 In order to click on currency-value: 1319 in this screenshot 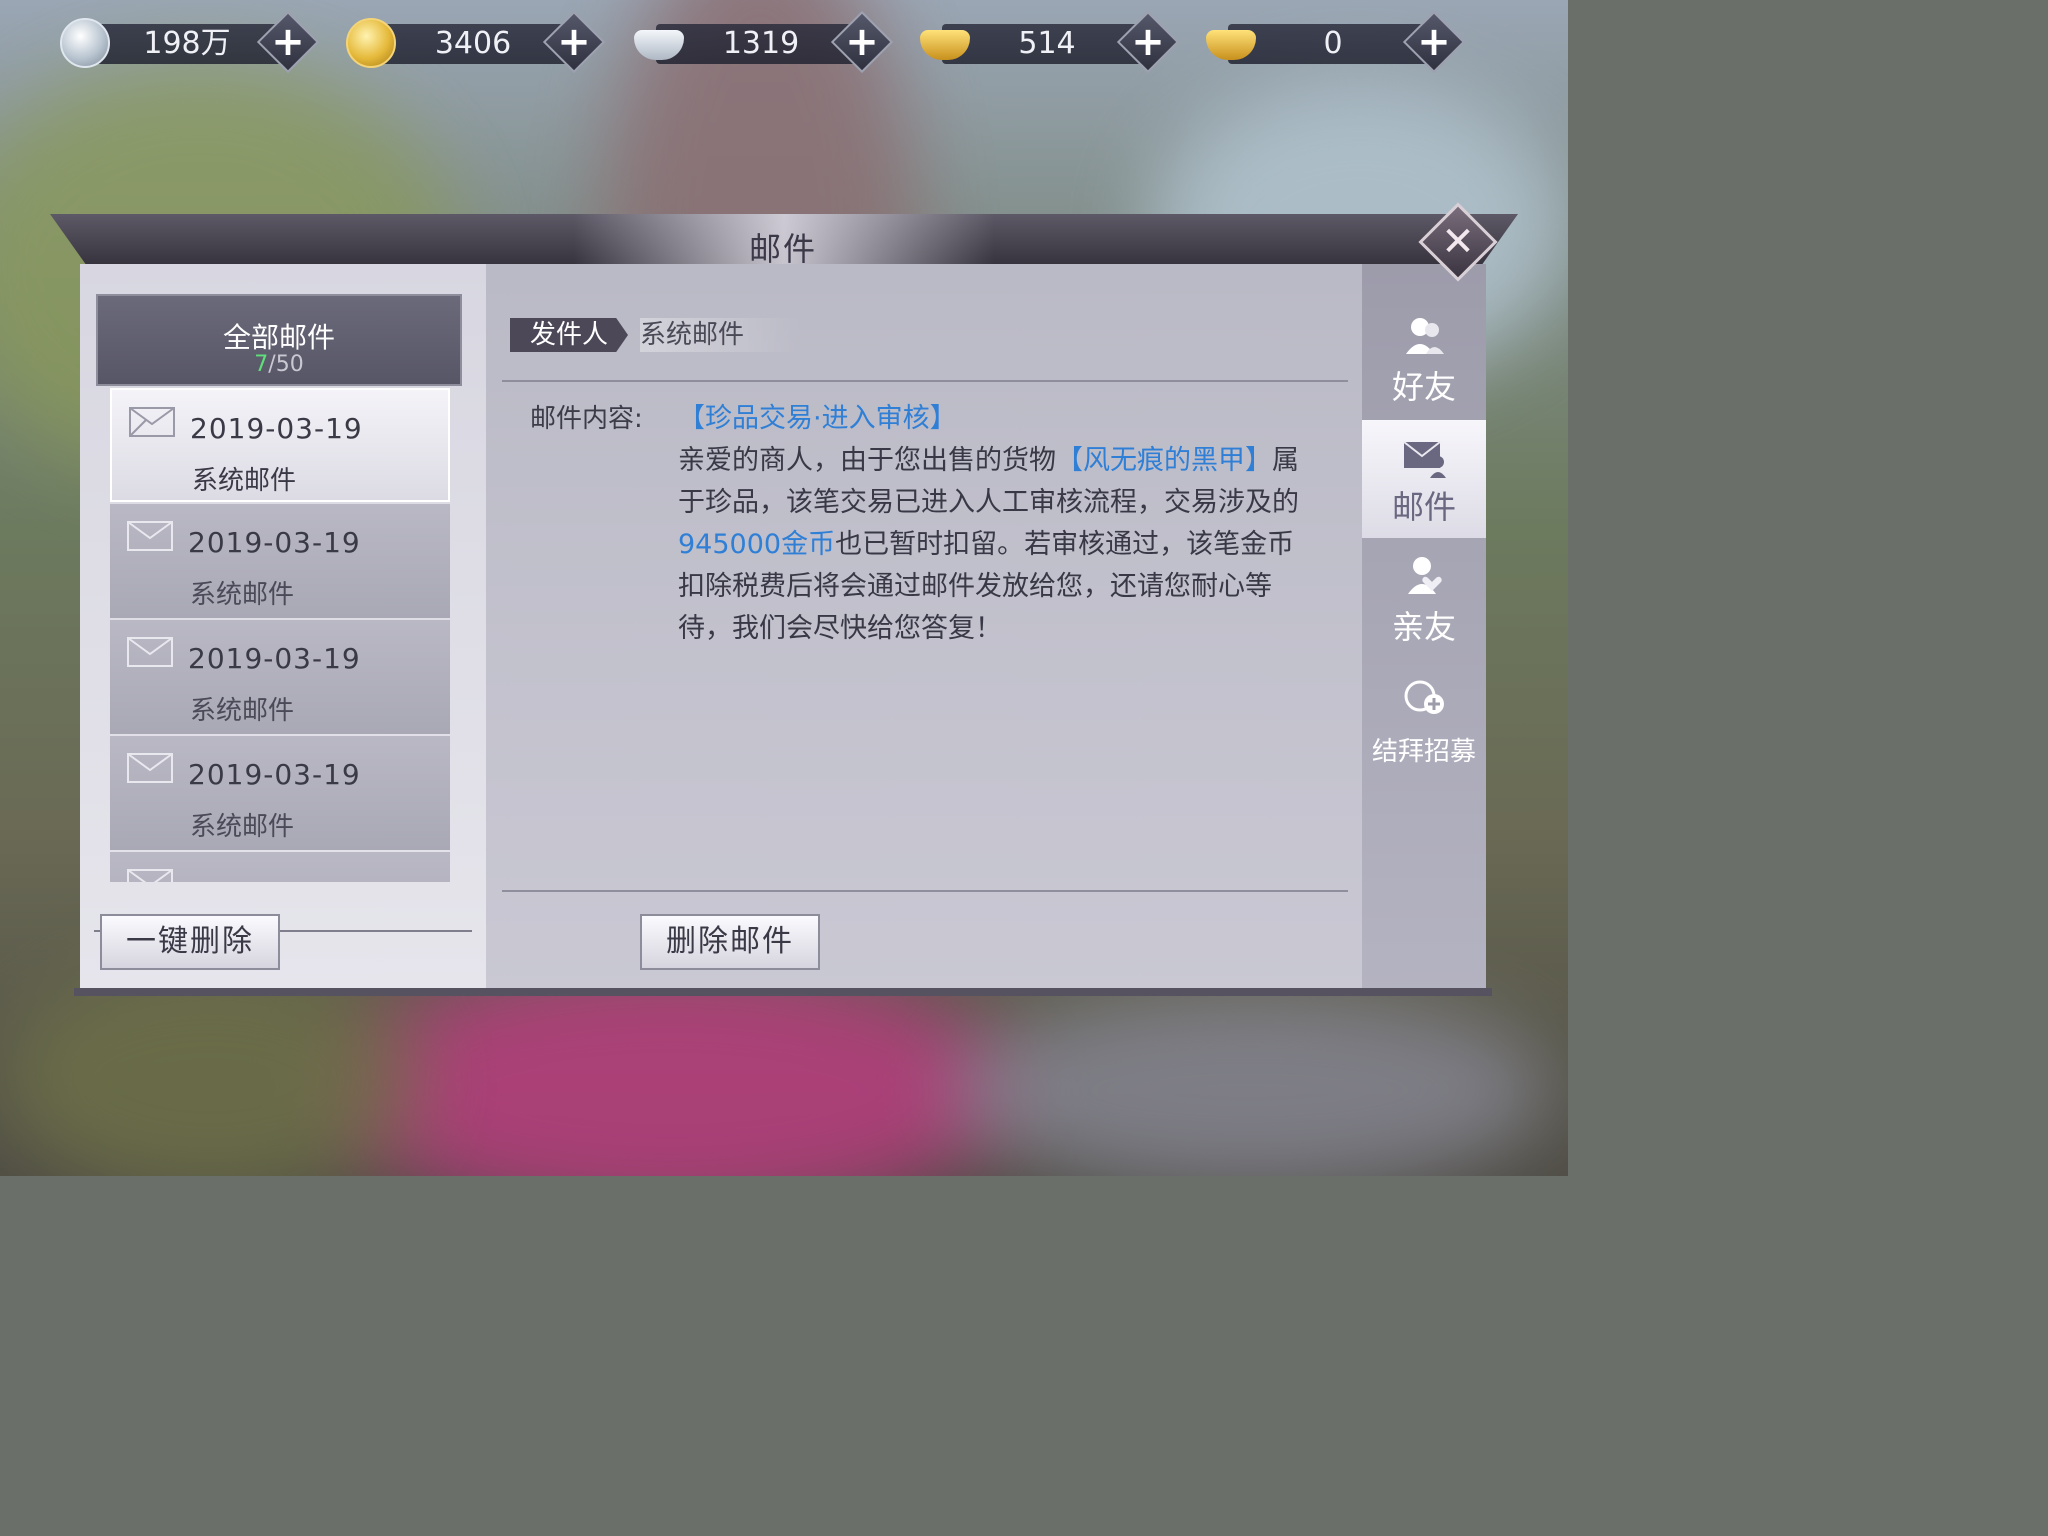, I will do `click(761, 43)`.